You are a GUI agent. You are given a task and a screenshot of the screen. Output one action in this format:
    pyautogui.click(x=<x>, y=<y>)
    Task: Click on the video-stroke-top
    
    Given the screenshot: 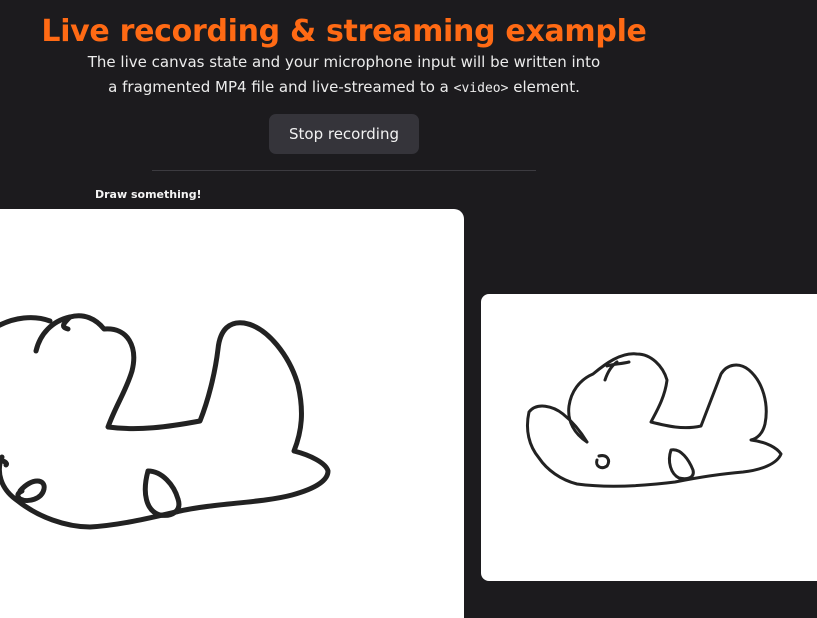 What is the action you would take?
    pyautogui.click(x=617, y=371)
    